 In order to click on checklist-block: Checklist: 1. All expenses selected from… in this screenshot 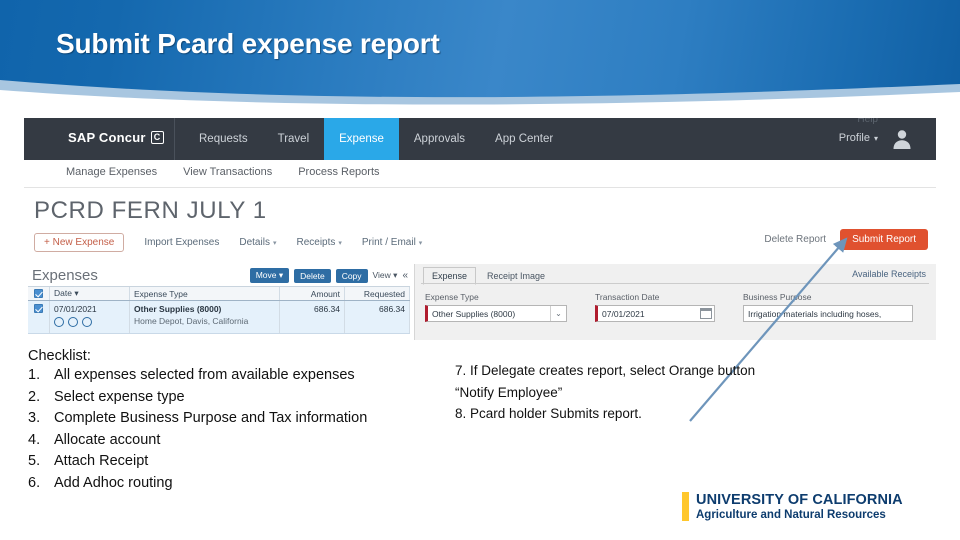, I will do `click(243, 421)`.